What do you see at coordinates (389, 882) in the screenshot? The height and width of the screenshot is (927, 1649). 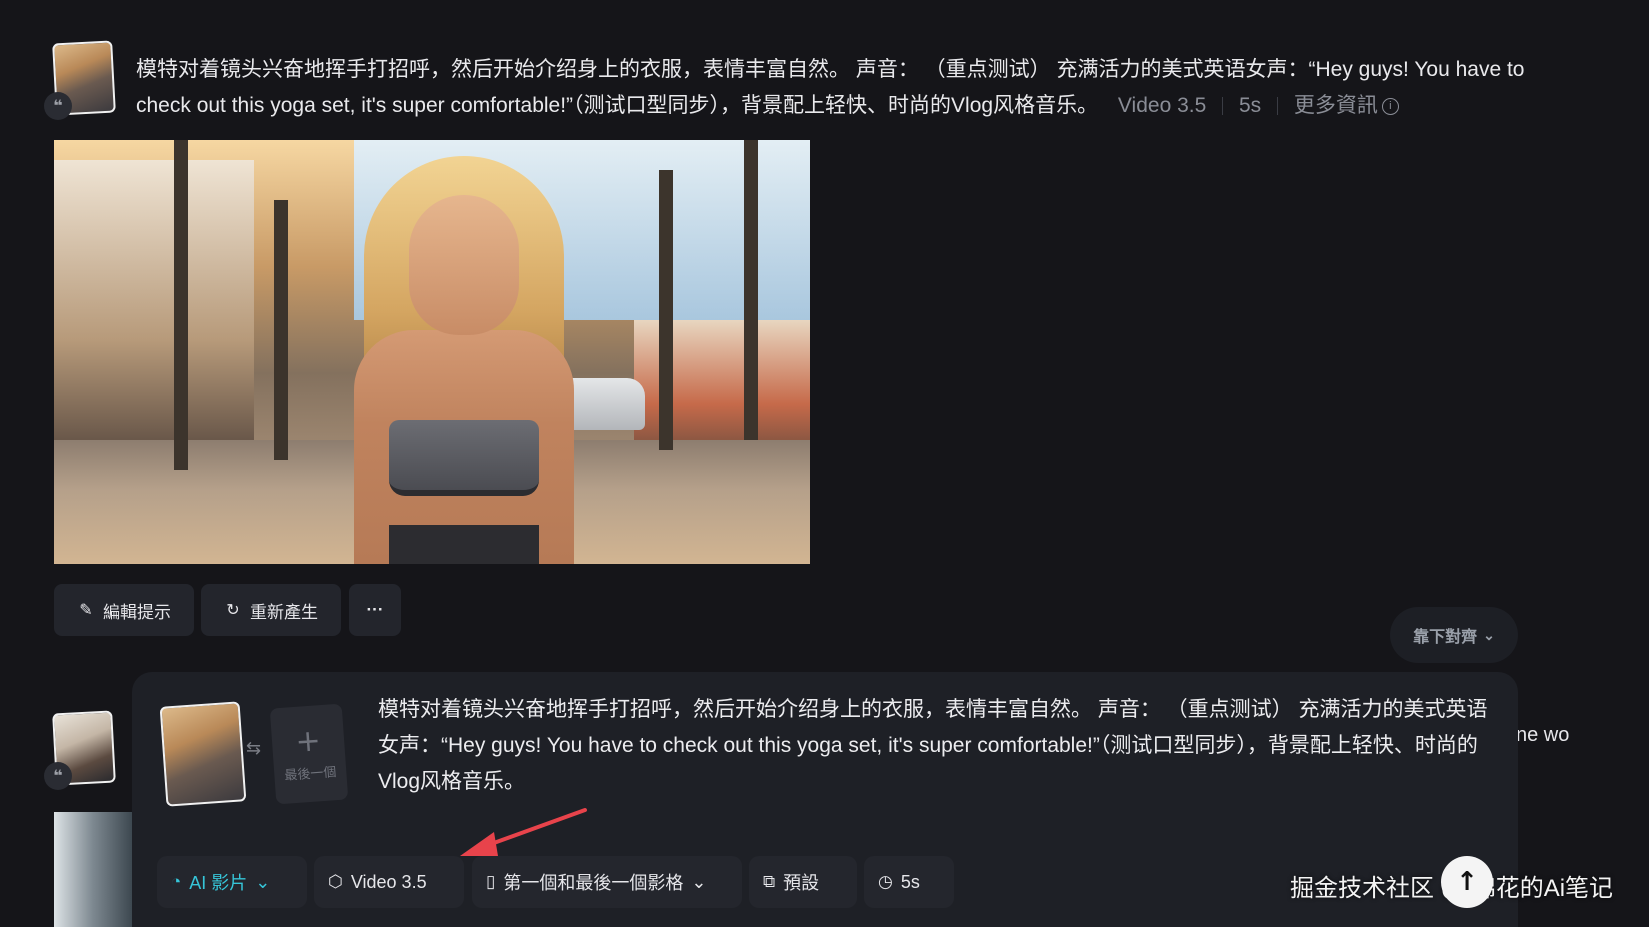 I see `model-selector: ⬡ Video 3.5` at bounding box center [389, 882].